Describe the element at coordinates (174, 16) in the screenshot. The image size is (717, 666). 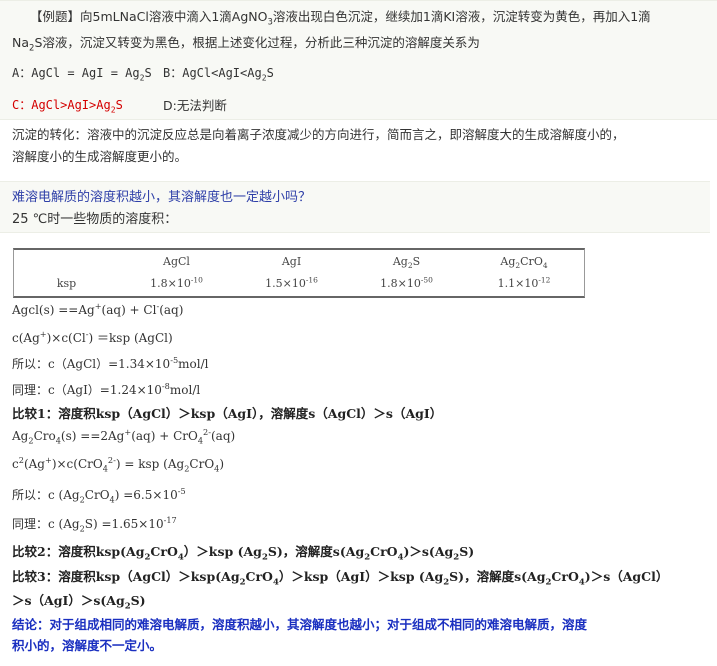
I see `example-text: 向5mLNaCl溶液中滴入1滴AgNO` at that location.